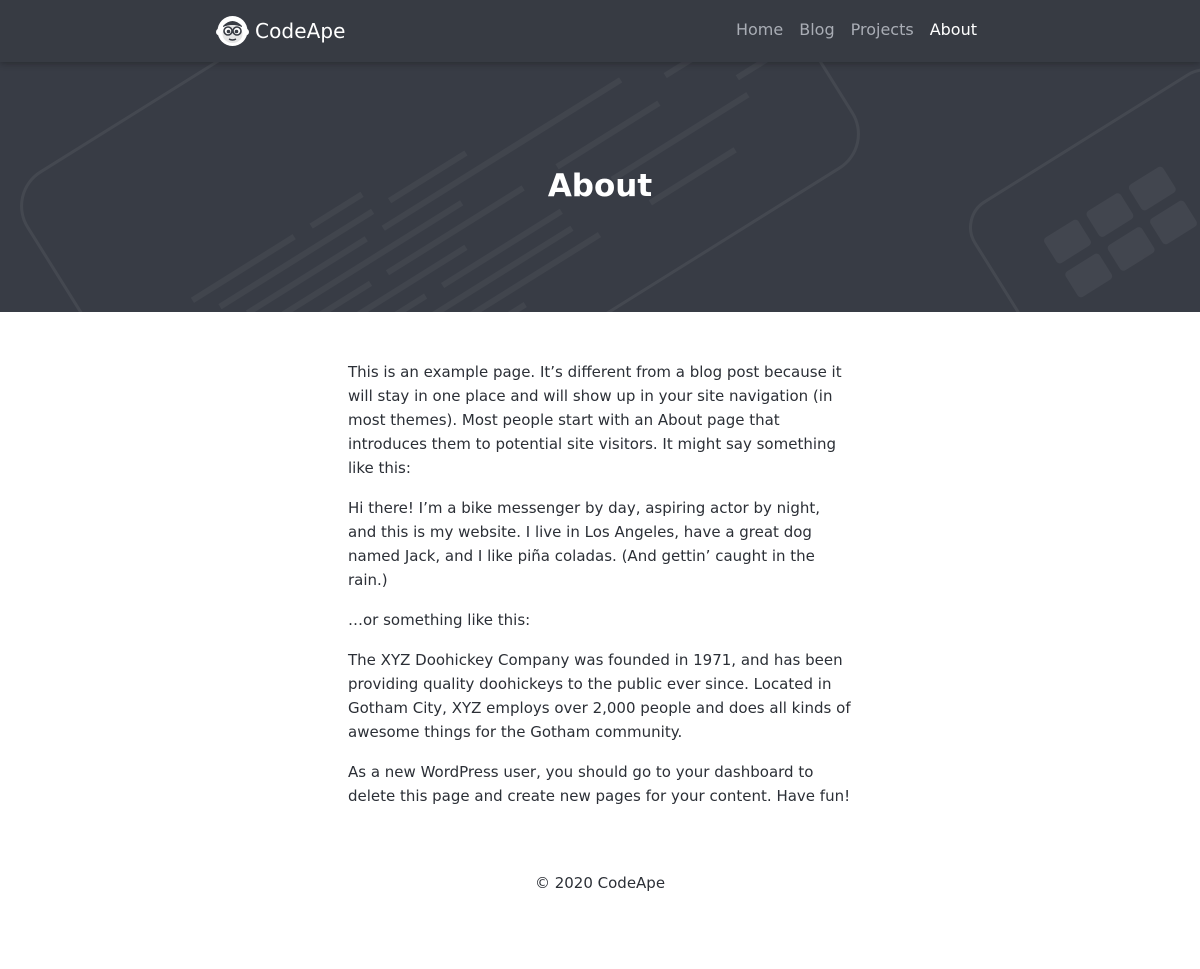 This screenshot has height=969, width=1200. What do you see at coordinates (300, 30) in the screenshot?
I see `brand-name: CodeApe` at bounding box center [300, 30].